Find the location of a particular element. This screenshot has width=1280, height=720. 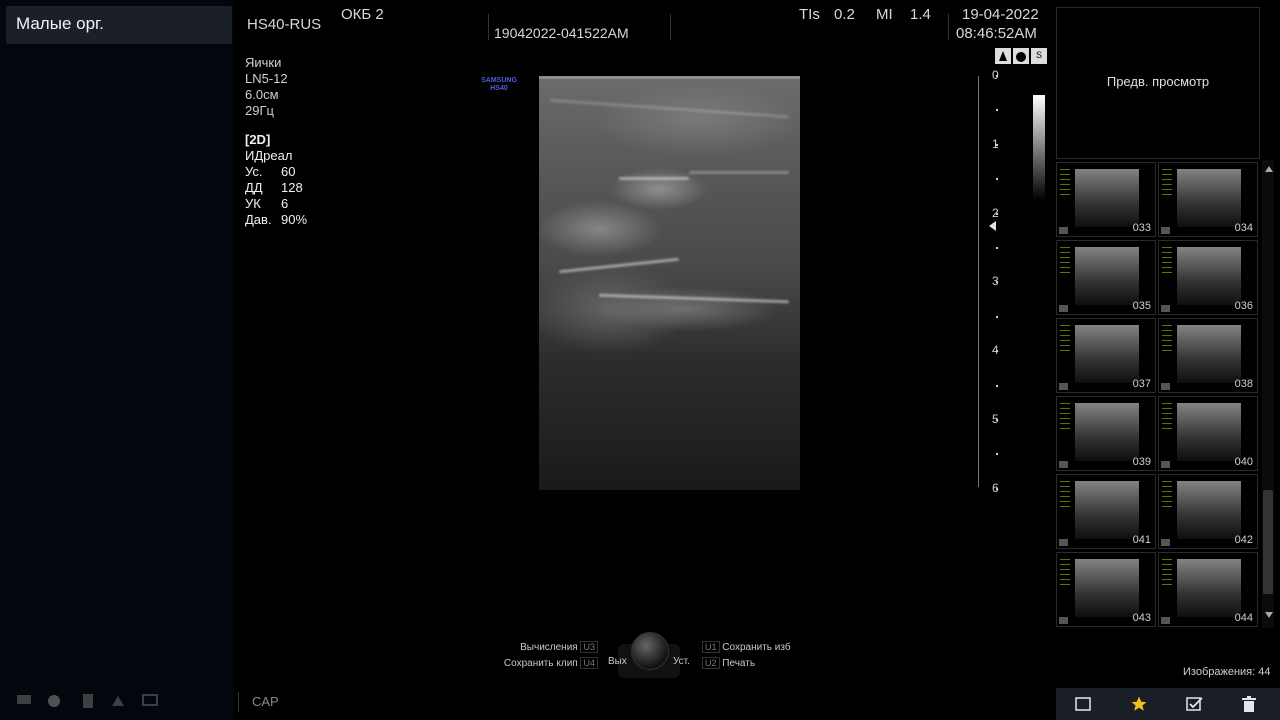

thumbnail: 038 is located at coordinates (1208, 355).